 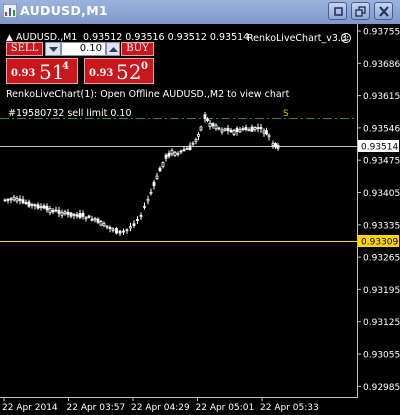 I want to click on buy-price-prefix: 0.93, so click(x=101, y=73).